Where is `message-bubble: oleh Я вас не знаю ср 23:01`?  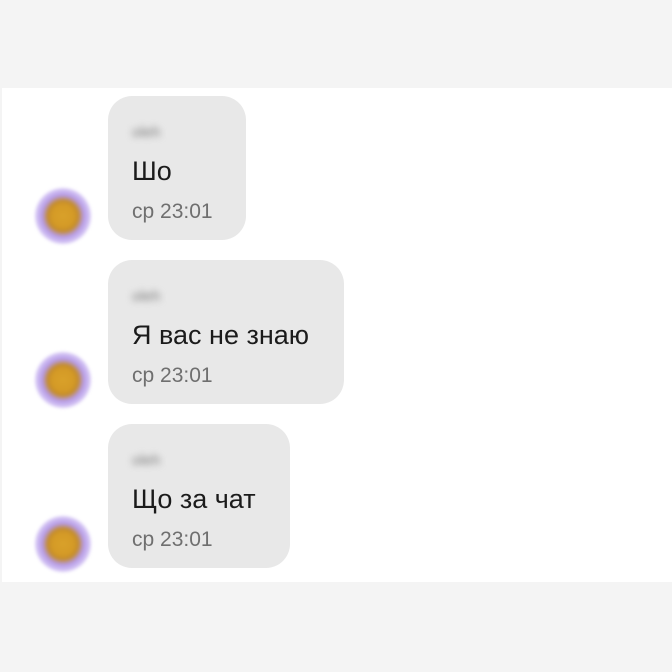 message-bubble: oleh Я вас не знаю ср 23:01 is located at coordinates (226, 332).